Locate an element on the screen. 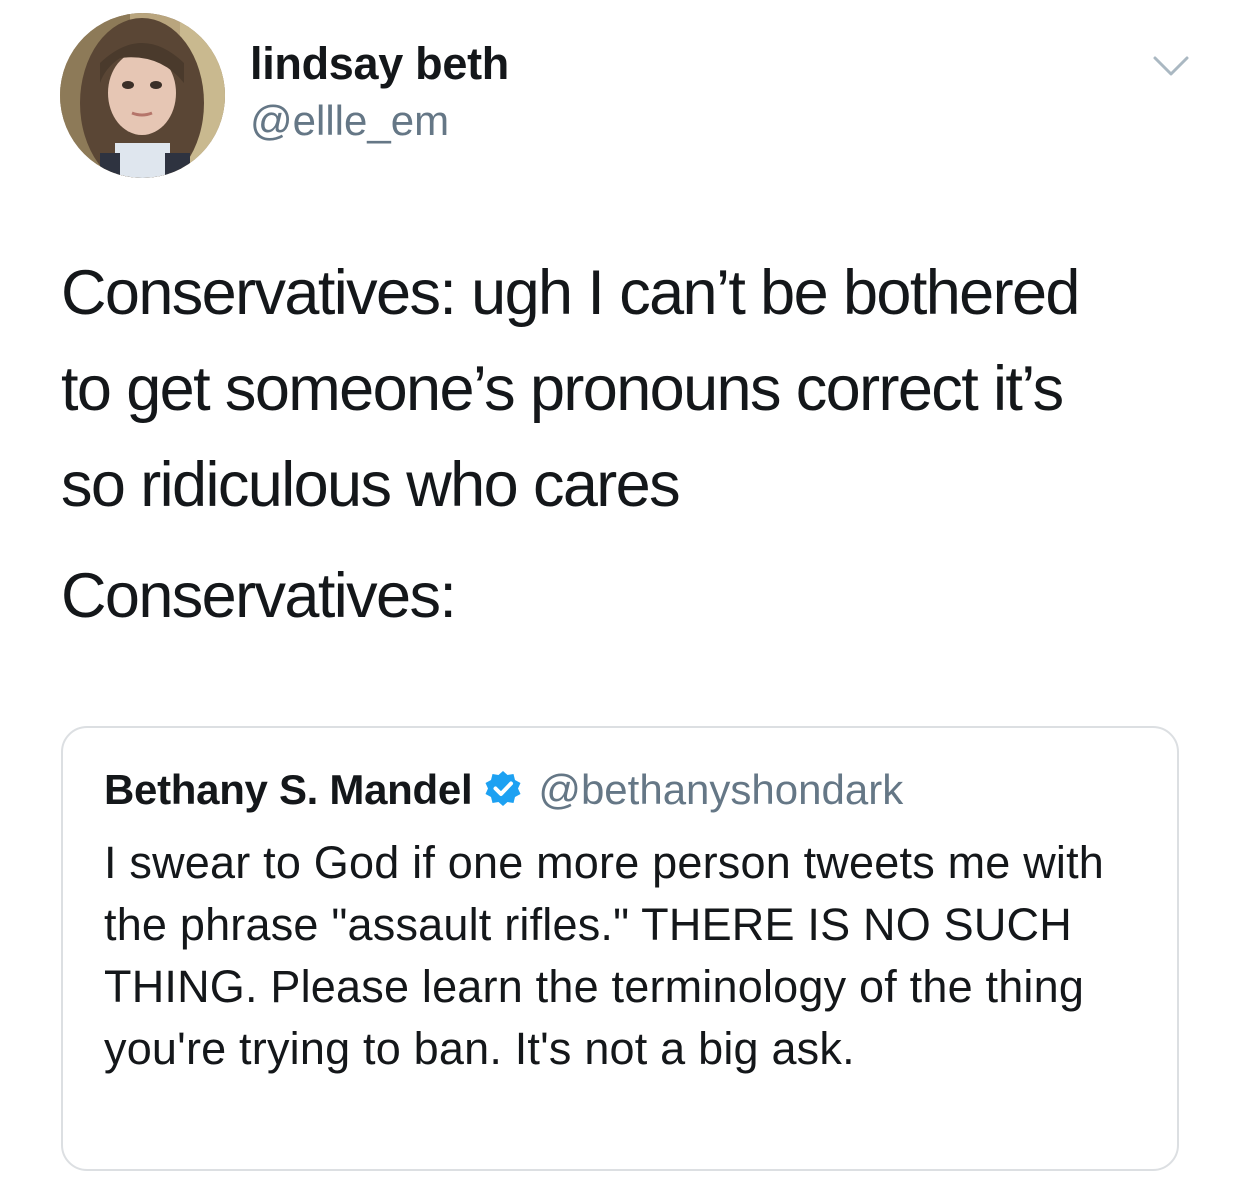  chevron-down-icon is located at coordinates (1171, 66).